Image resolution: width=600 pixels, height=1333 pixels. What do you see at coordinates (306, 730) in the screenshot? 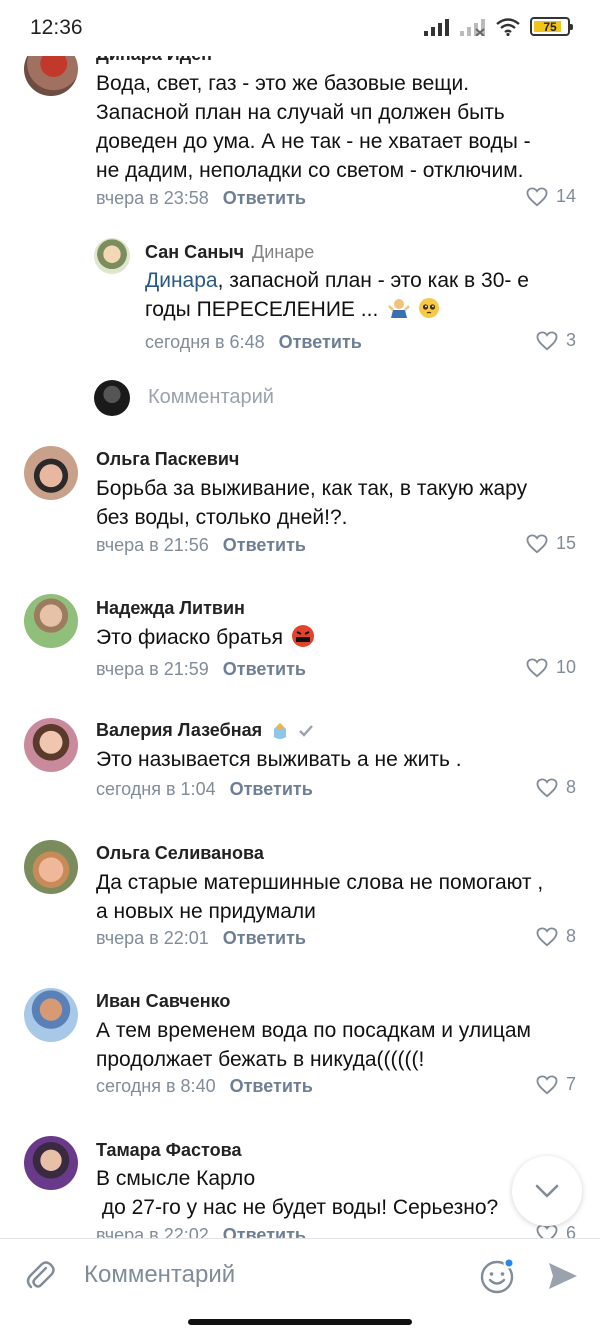
I see `check-icon` at bounding box center [306, 730].